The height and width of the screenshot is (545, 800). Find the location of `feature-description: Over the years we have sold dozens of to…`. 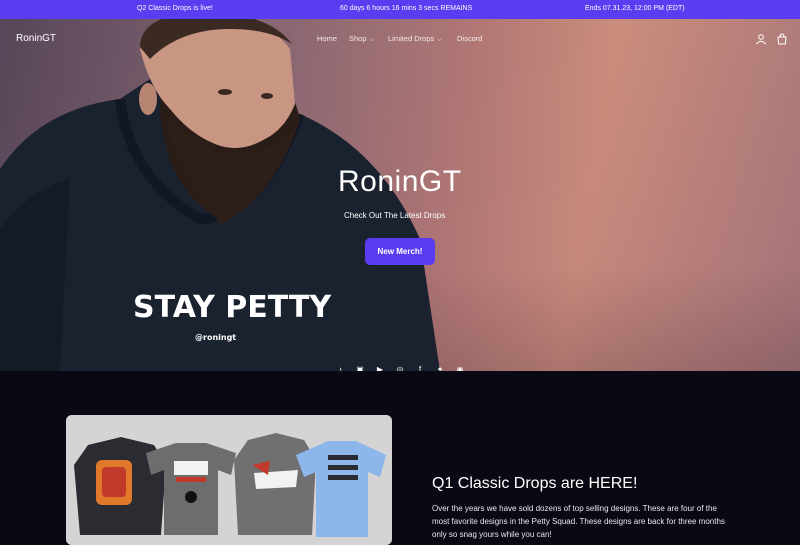

feature-description: Over the years we have sold dozens of to… is located at coordinates (578, 521).